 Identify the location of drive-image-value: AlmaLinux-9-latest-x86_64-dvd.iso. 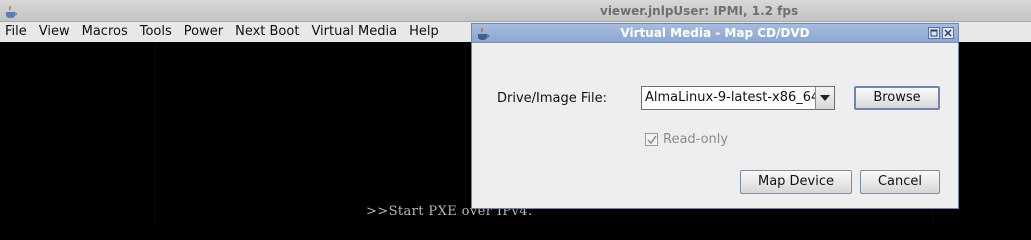
(730, 97).